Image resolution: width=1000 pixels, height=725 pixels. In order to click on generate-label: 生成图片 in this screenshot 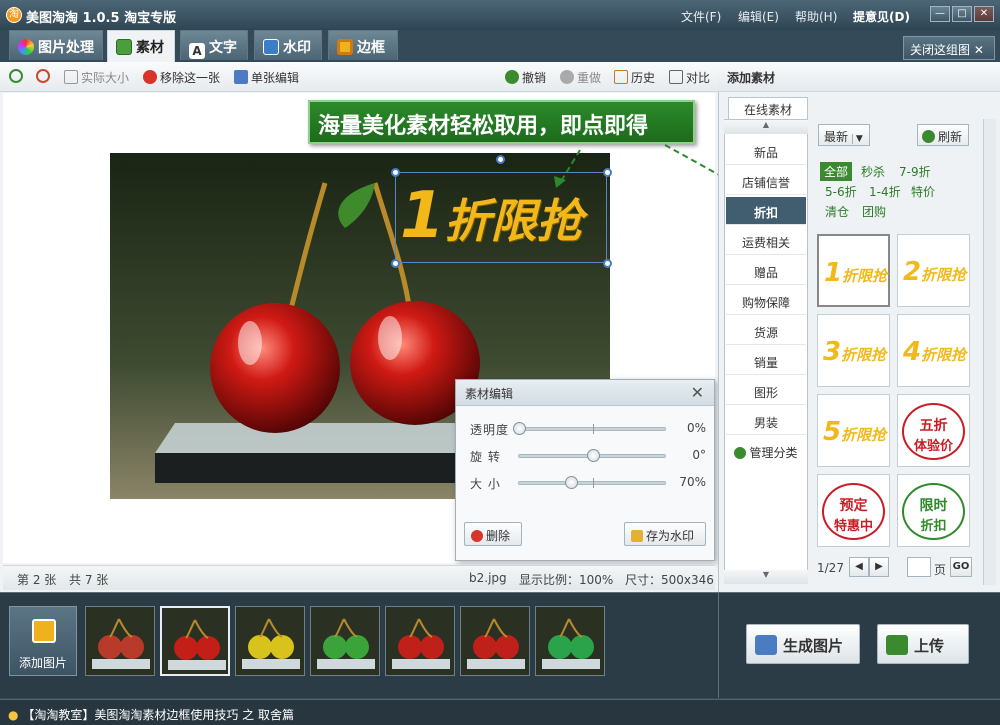, I will do `click(813, 646)`.